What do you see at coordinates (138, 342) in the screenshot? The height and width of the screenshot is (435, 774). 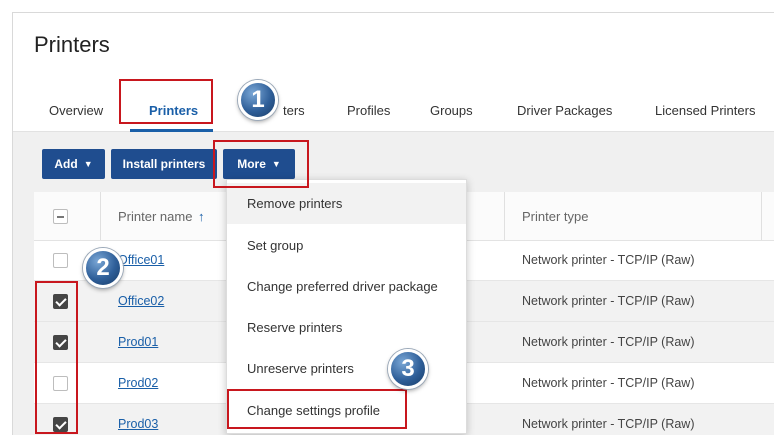 I see `printer-name-link: Prod01` at bounding box center [138, 342].